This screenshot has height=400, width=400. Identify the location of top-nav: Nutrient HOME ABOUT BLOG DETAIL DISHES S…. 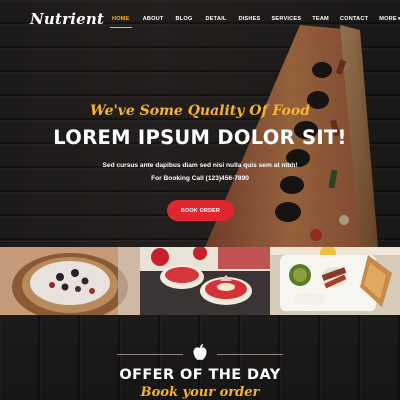
(200, 19).